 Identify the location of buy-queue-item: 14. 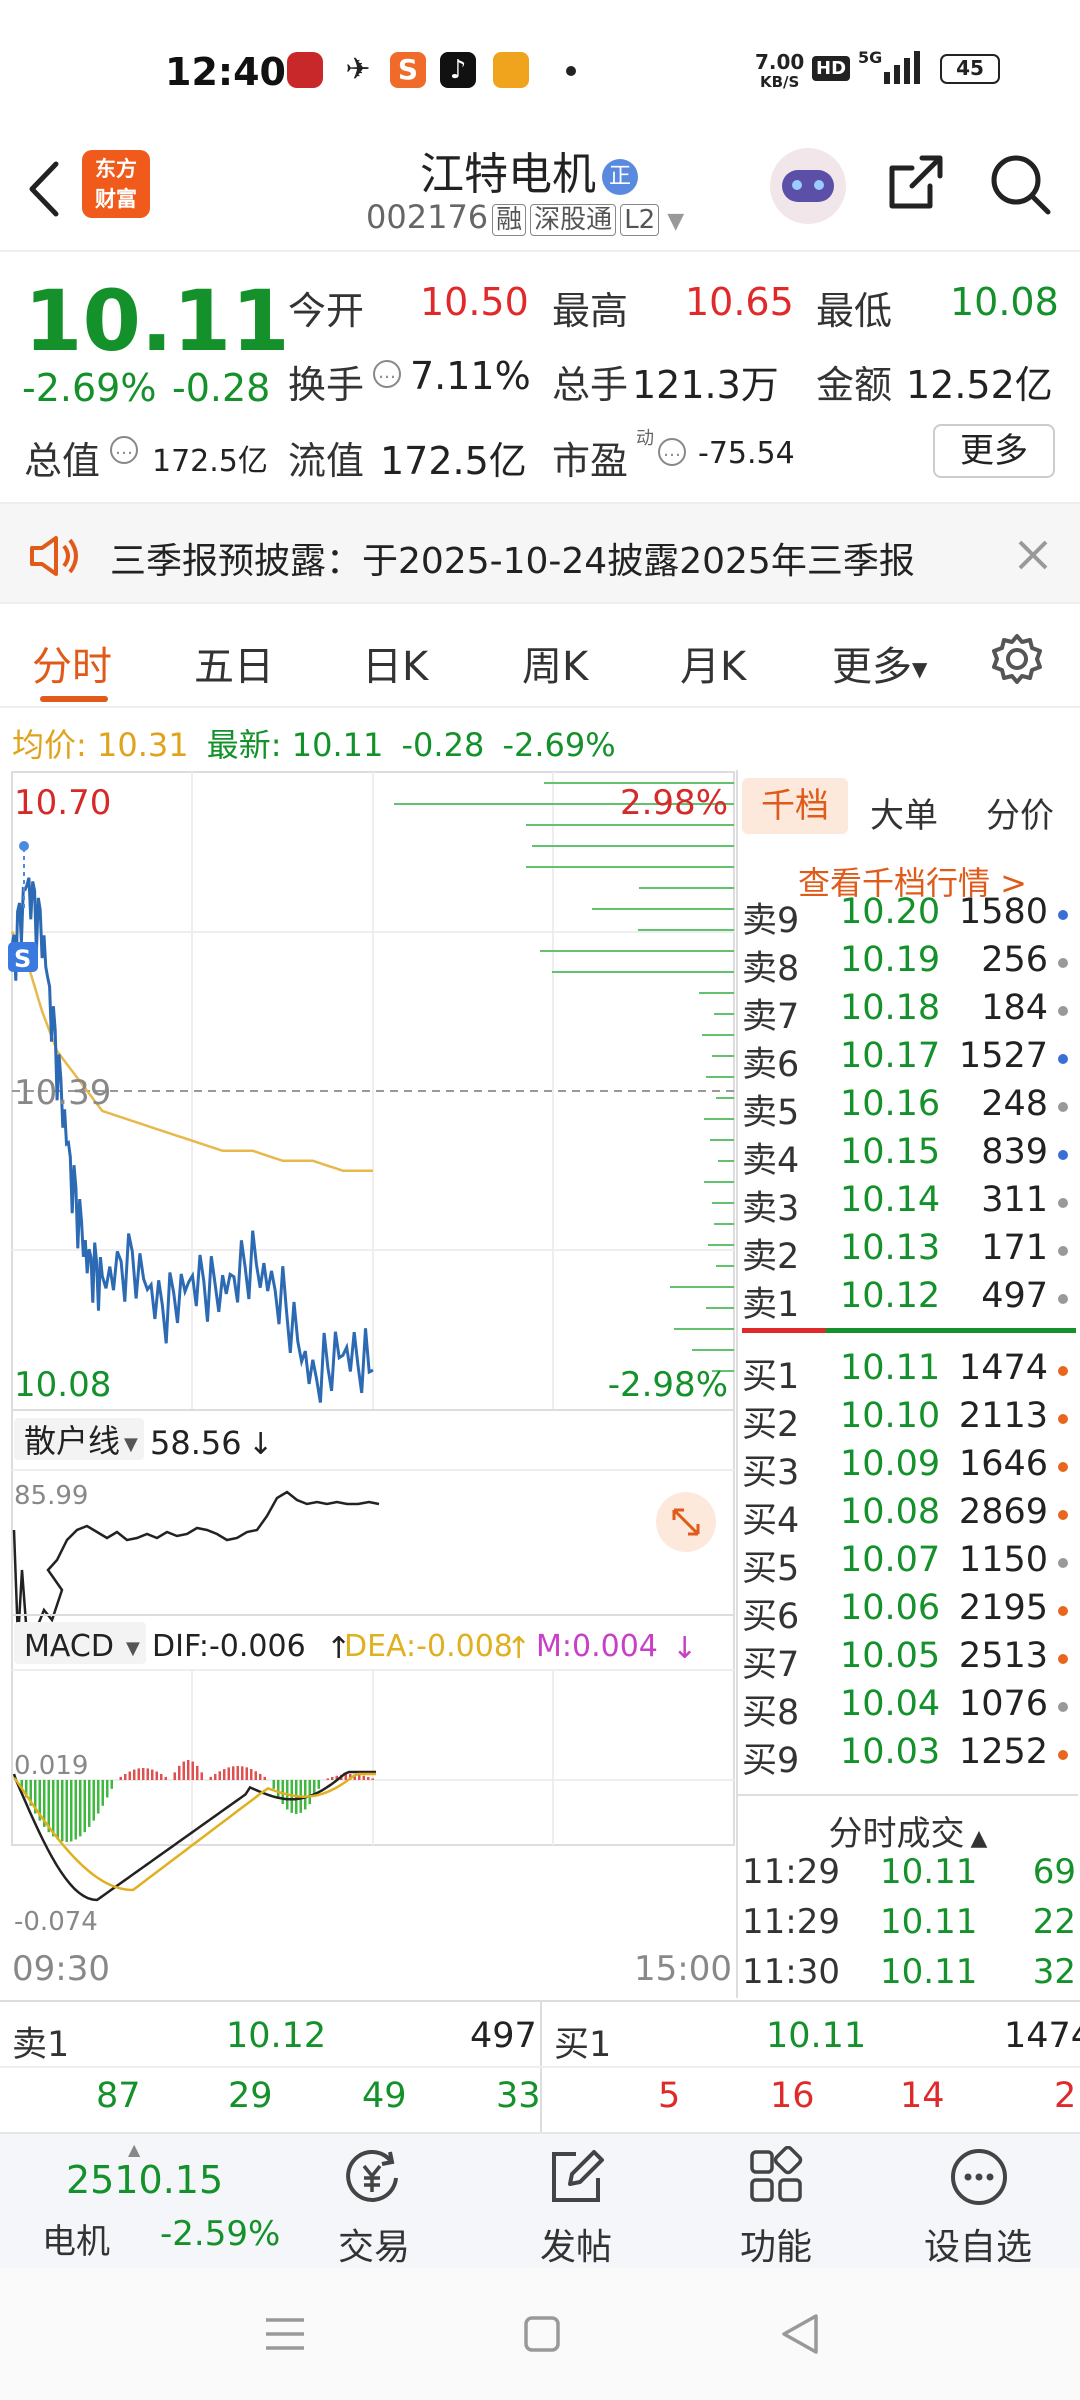
(922, 2096).